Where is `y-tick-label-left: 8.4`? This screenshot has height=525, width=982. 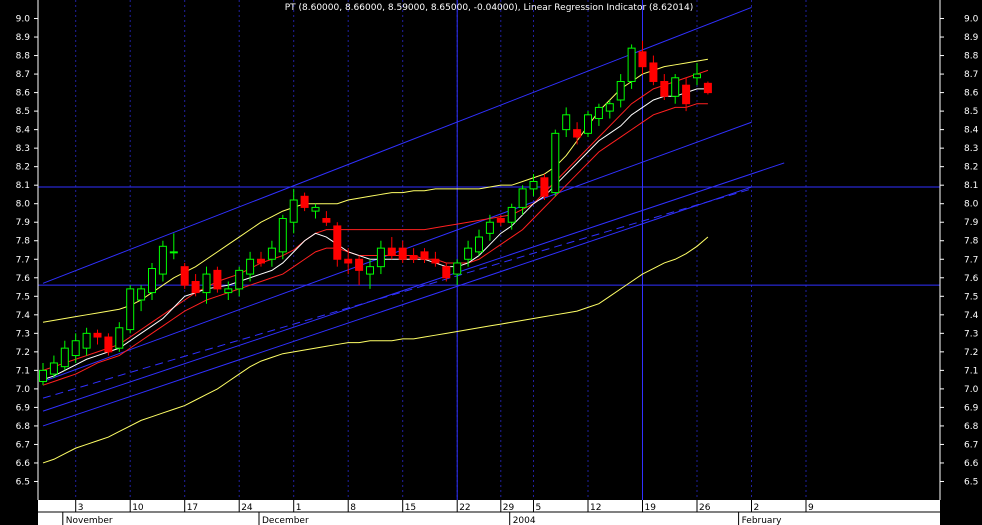
y-tick-label-left: 8.4 is located at coordinates (23, 131).